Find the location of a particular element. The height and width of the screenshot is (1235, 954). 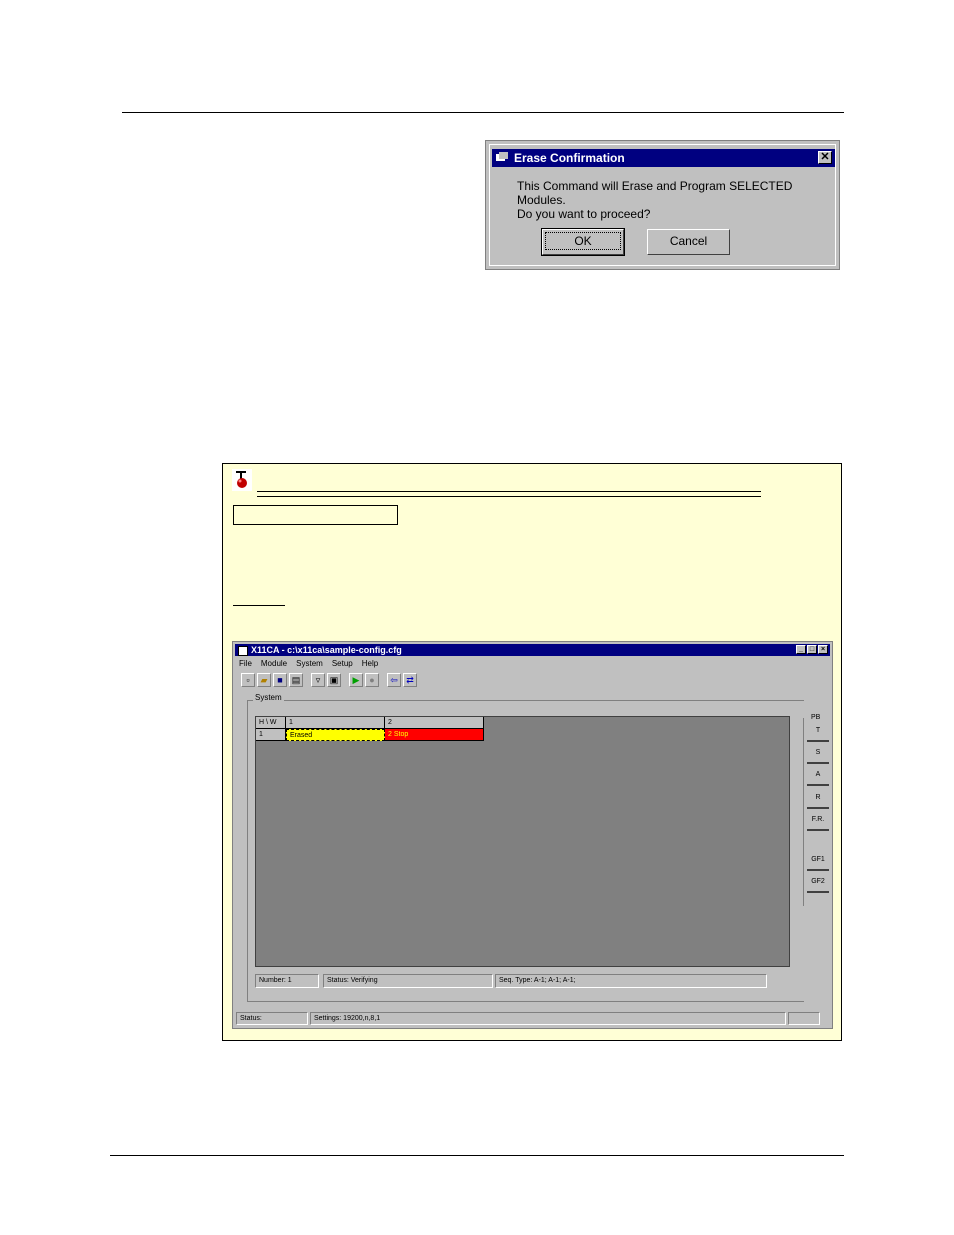

grid-row-label: 1 is located at coordinates (271, 735).